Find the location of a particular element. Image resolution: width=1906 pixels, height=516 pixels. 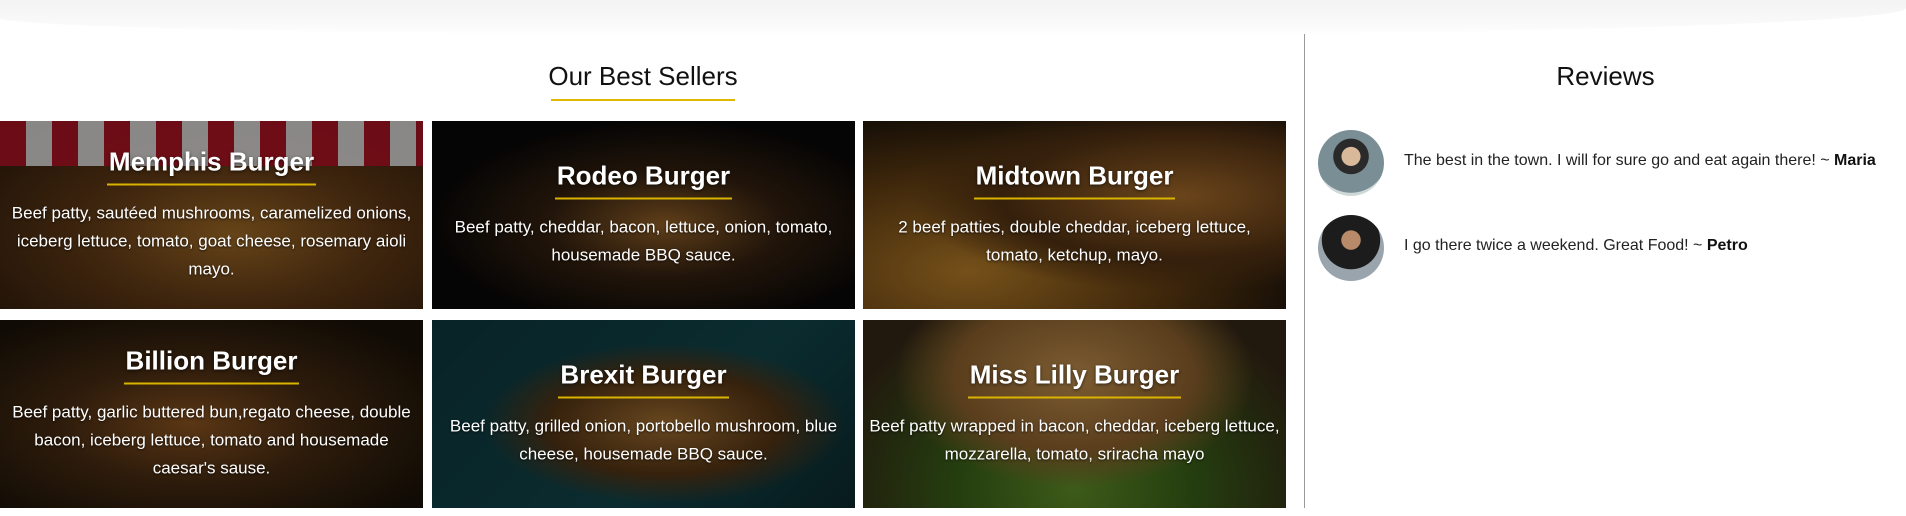

section-divider is located at coordinates (1304, 271).